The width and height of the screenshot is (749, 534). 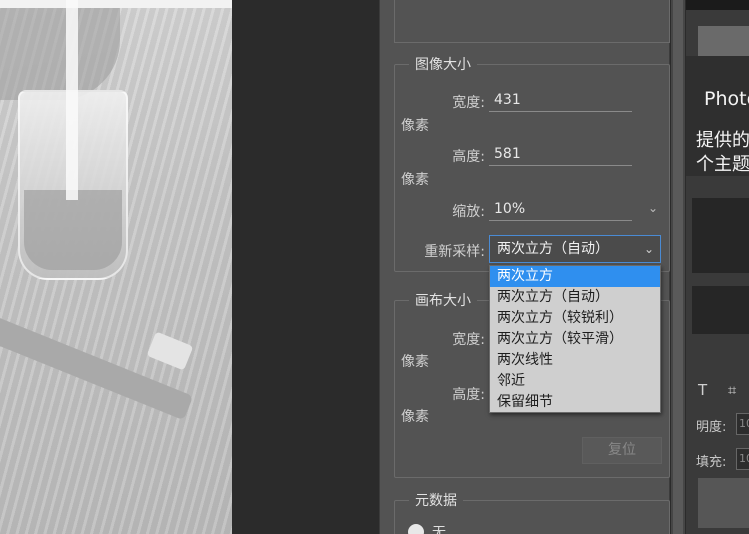 What do you see at coordinates (722, 164) in the screenshot?
I see `info-line-2: 个主题` at bounding box center [722, 164].